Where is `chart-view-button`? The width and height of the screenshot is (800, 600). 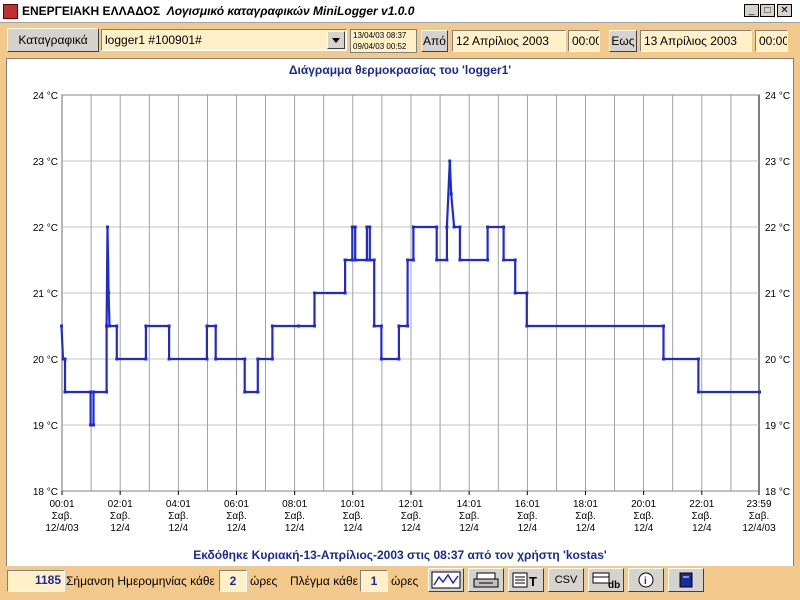 chart-view-button is located at coordinates (446, 580).